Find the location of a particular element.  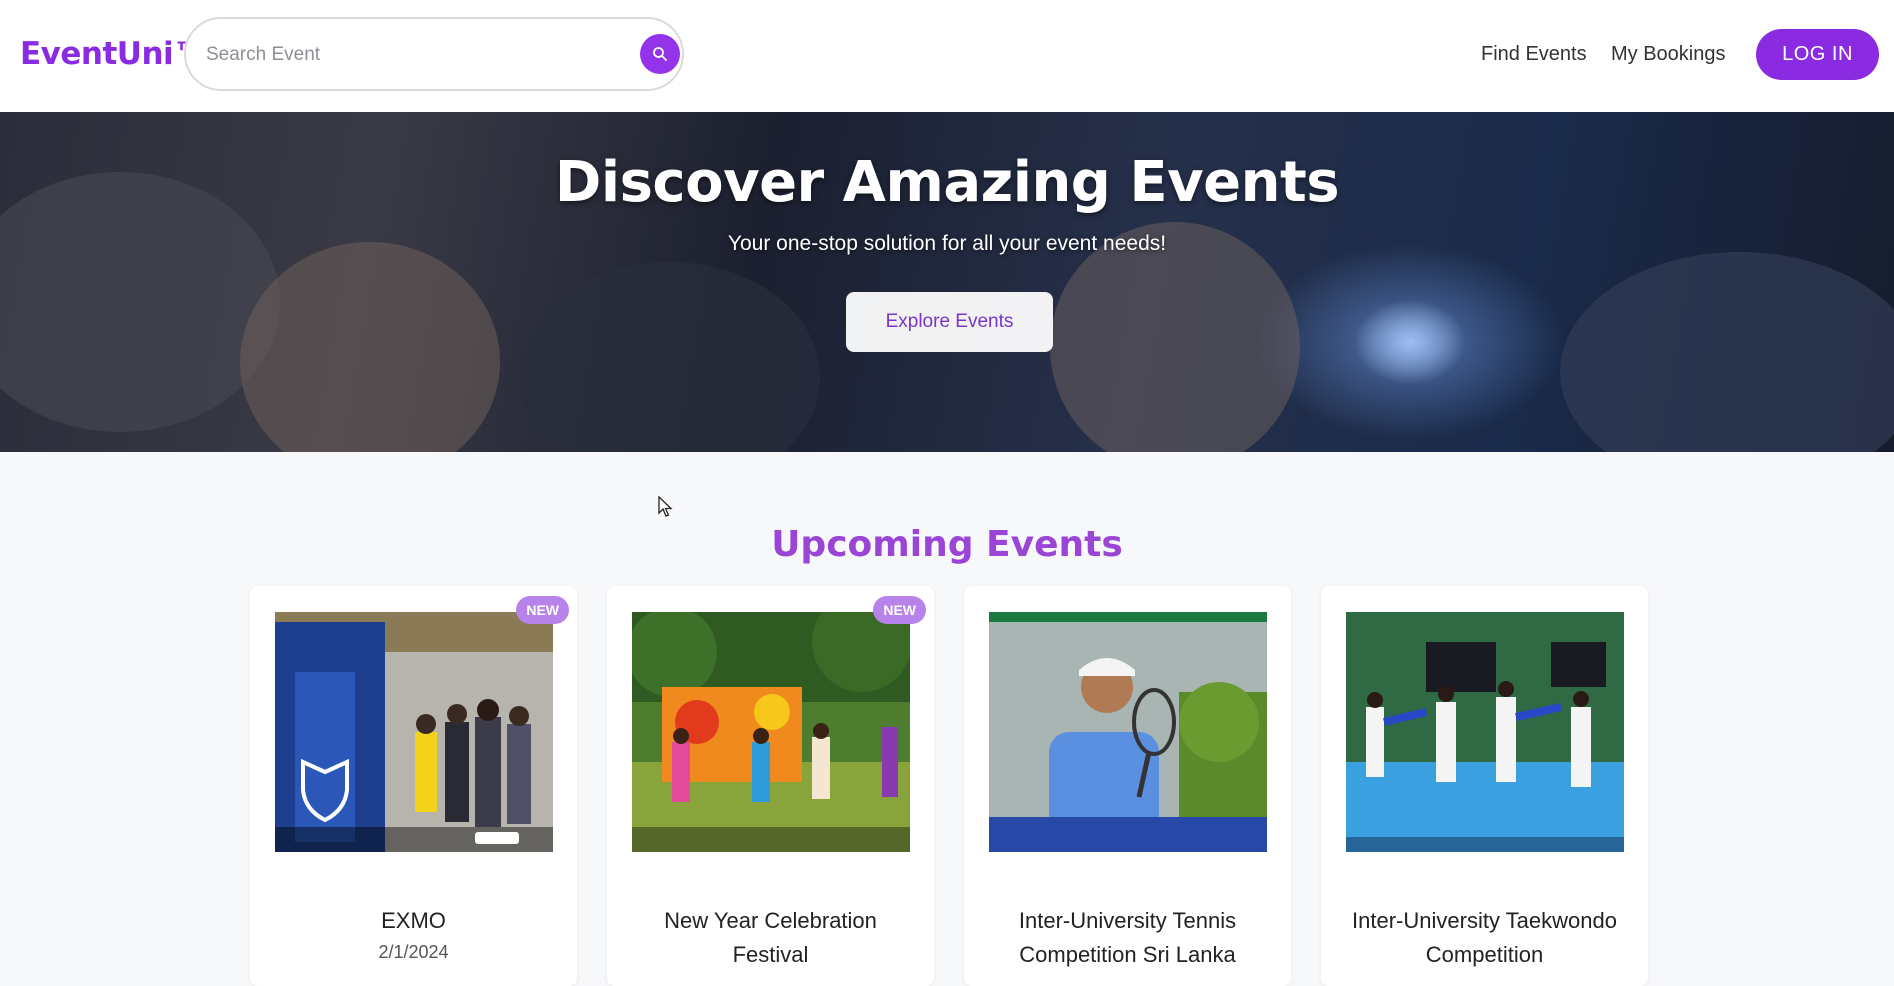

search-icon is located at coordinates (660, 54).